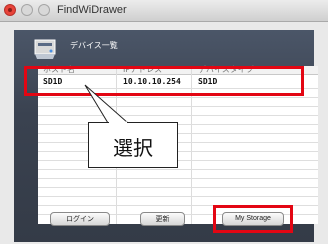  I want to click on panel-title: デバイス一覧, so click(94, 45).